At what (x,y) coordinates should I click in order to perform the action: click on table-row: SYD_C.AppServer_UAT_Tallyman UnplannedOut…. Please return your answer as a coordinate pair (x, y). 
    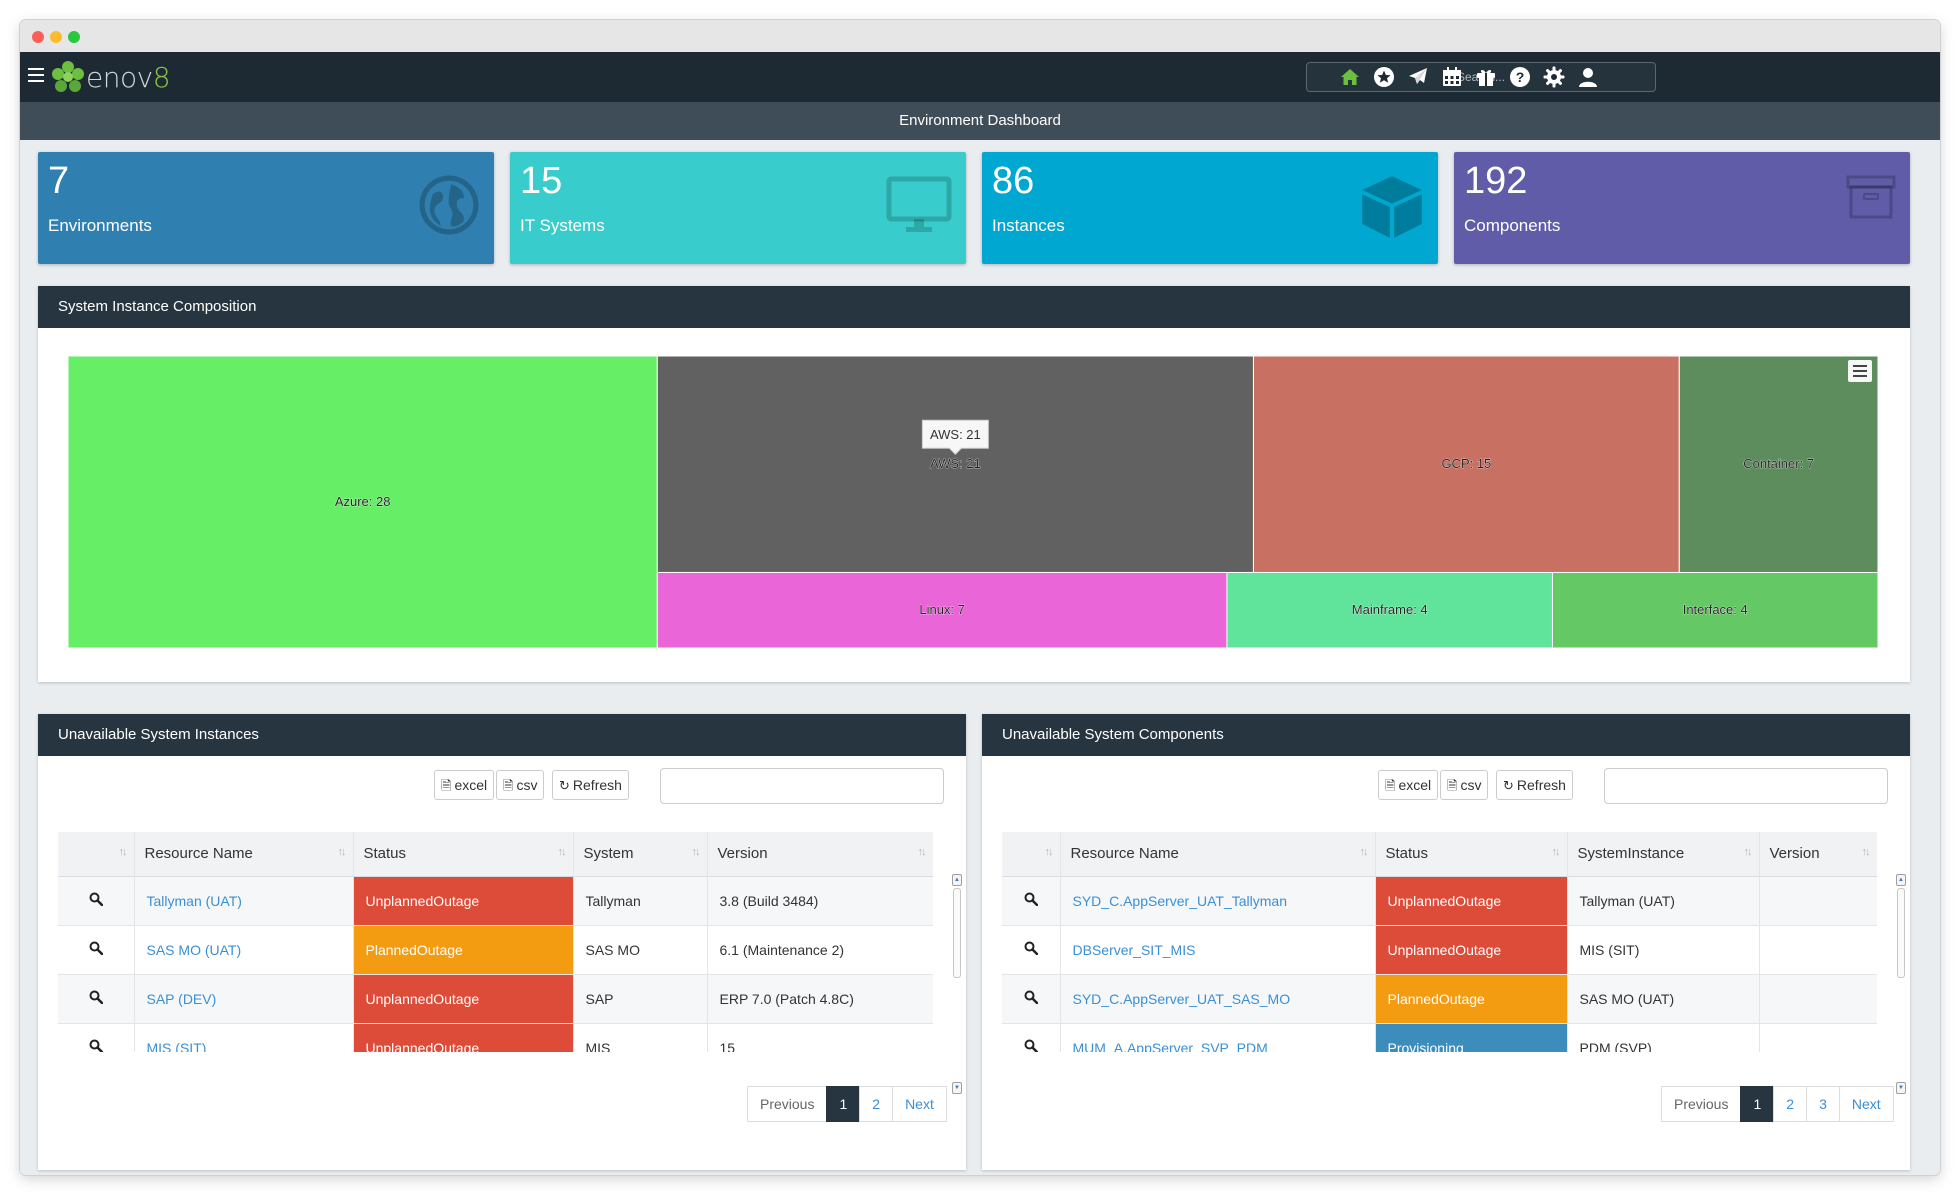
    Looking at the image, I should click on (1439, 901).